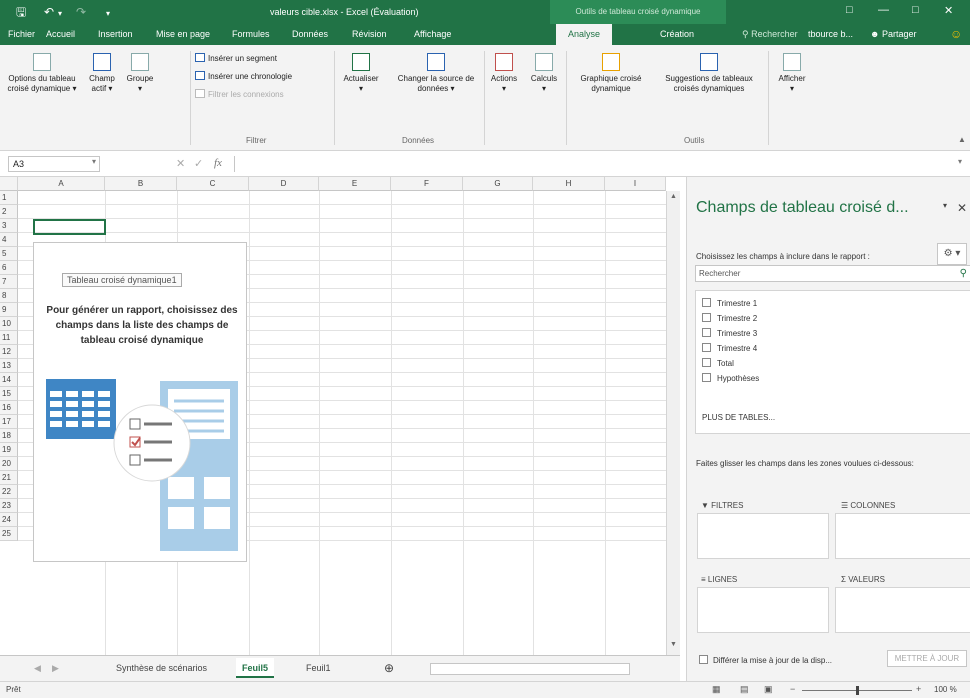 The width and height of the screenshot is (970, 698). Describe the element at coordinates (54, 164) in the screenshot. I see `name-box: A3` at that location.